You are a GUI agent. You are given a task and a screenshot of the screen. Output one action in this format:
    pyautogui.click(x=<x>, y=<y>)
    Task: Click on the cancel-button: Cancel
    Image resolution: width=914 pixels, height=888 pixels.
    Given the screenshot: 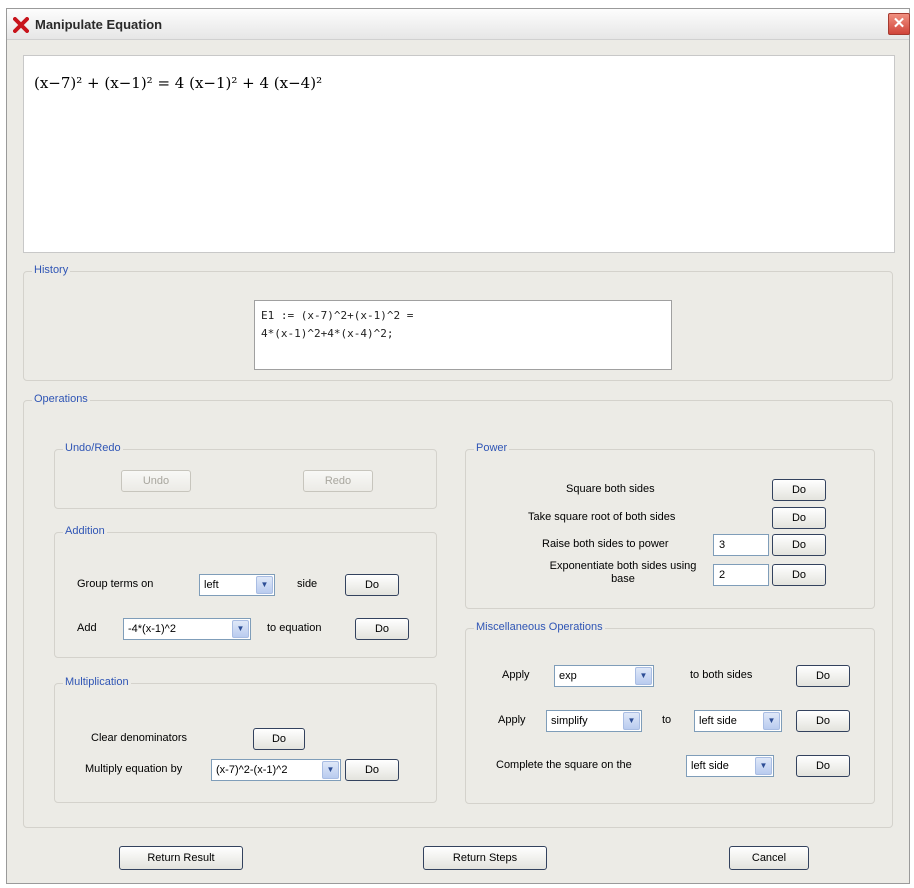 What is the action you would take?
    pyautogui.click(x=769, y=858)
    